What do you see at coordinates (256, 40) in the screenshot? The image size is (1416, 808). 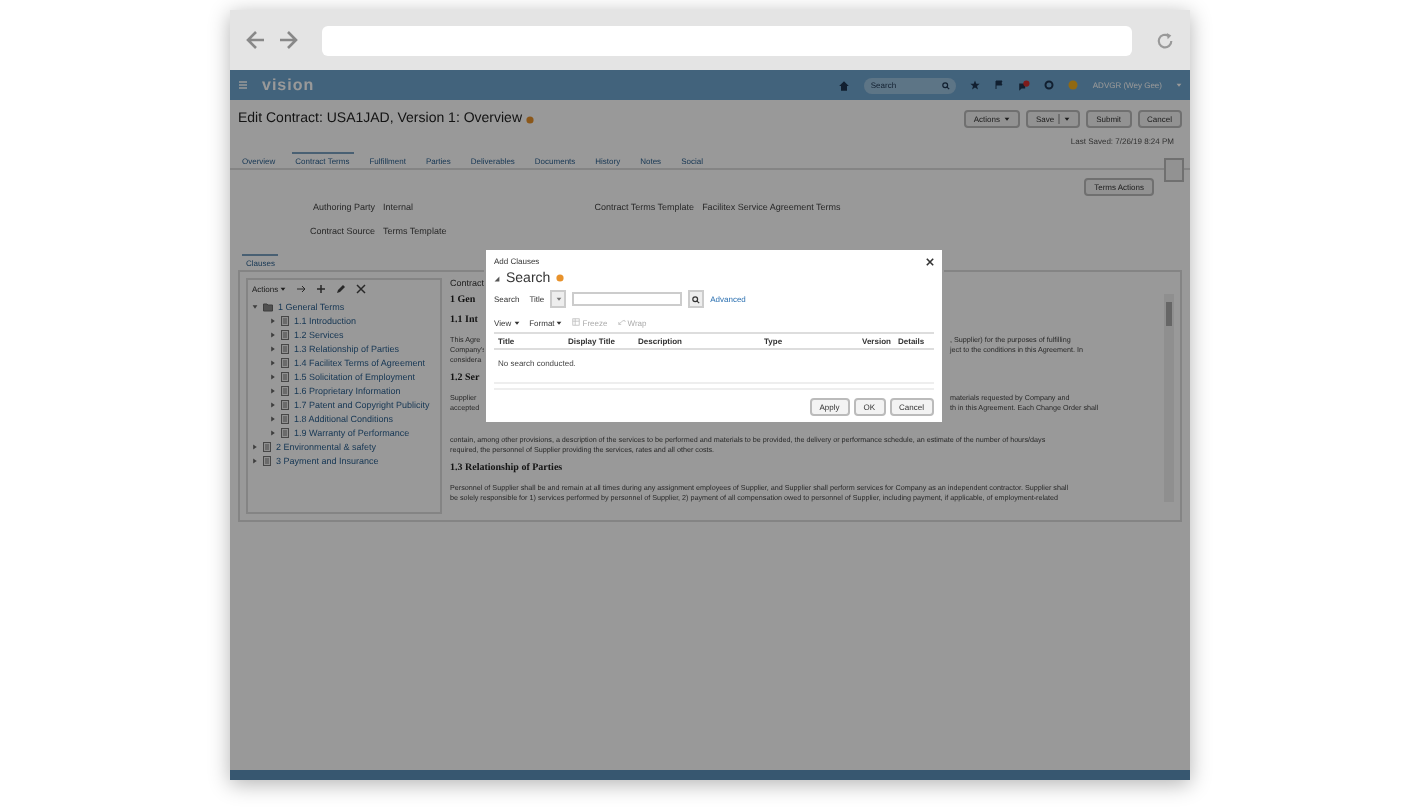 I see `back-arrow-icon` at bounding box center [256, 40].